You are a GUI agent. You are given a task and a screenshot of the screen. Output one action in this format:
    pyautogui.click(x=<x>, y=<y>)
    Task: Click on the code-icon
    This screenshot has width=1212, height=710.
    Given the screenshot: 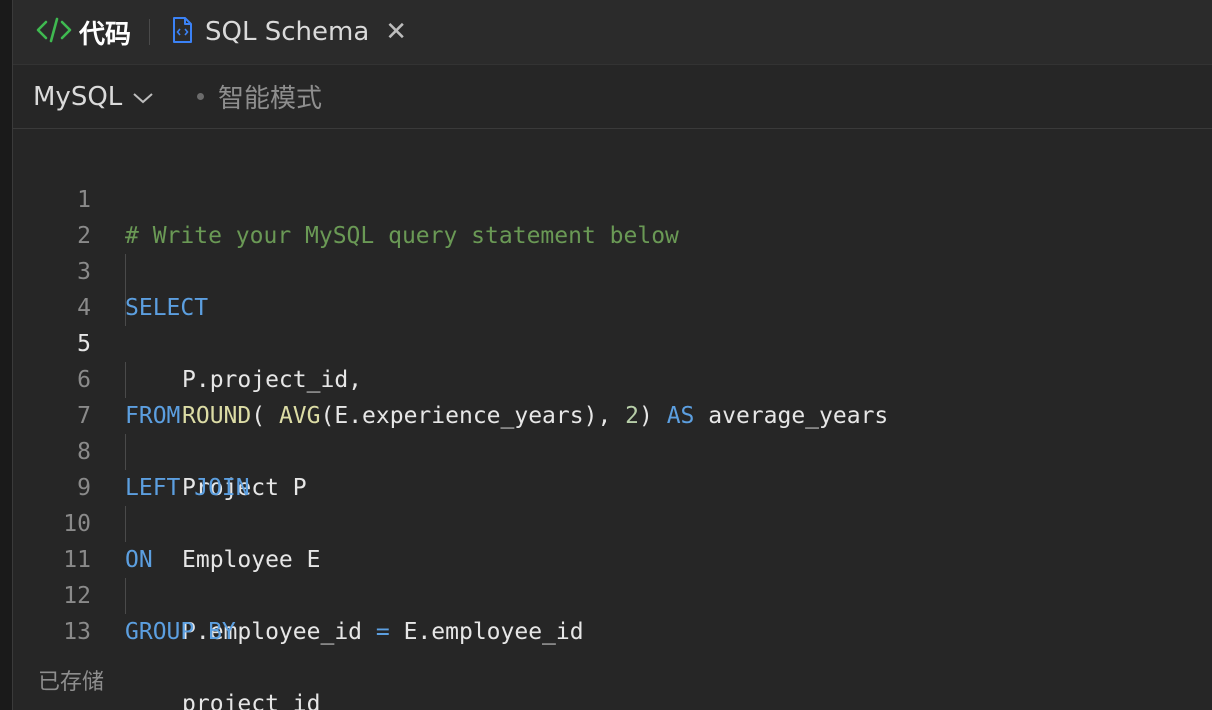 What is the action you would take?
    pyautogui.click(x=54, y=32)
    